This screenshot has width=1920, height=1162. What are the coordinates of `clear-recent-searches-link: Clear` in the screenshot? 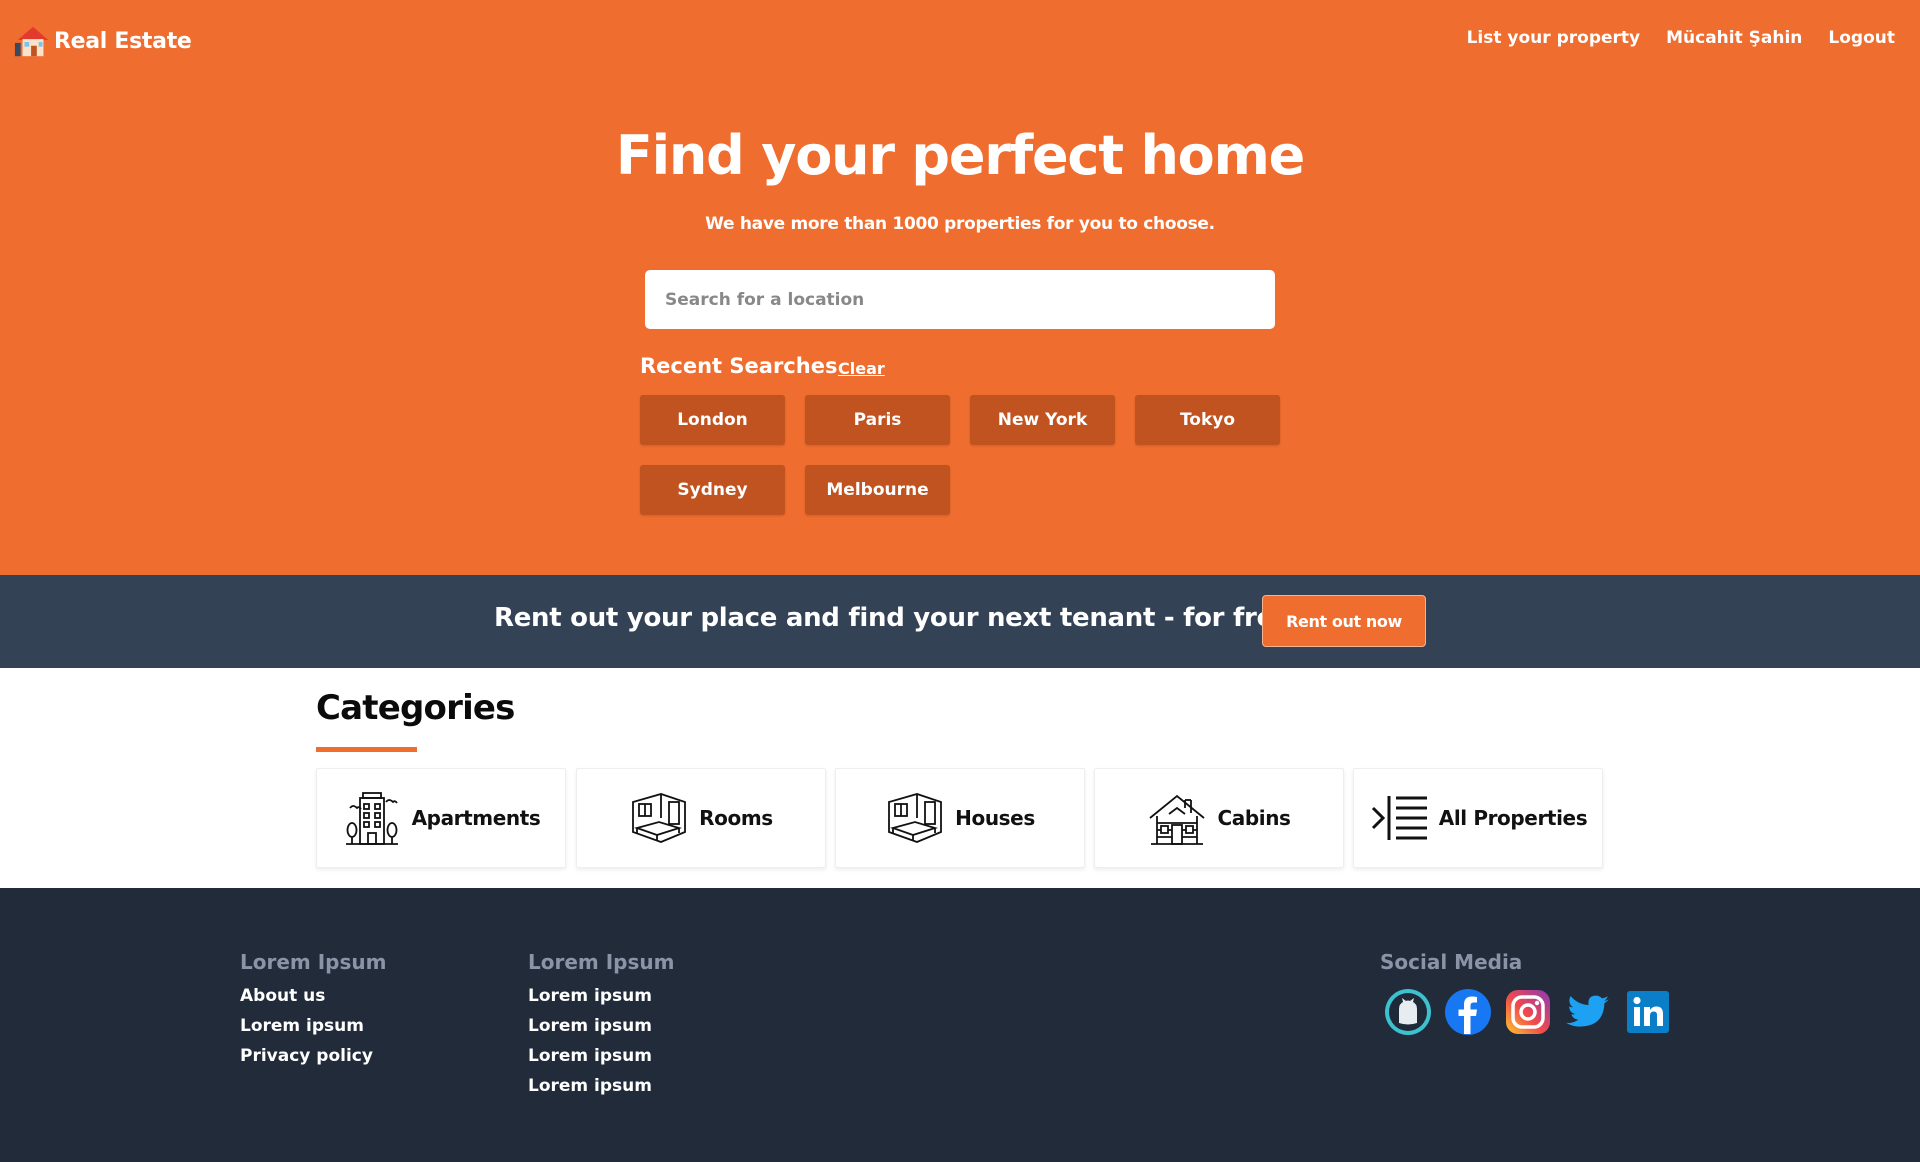 It's located at (861, 368).